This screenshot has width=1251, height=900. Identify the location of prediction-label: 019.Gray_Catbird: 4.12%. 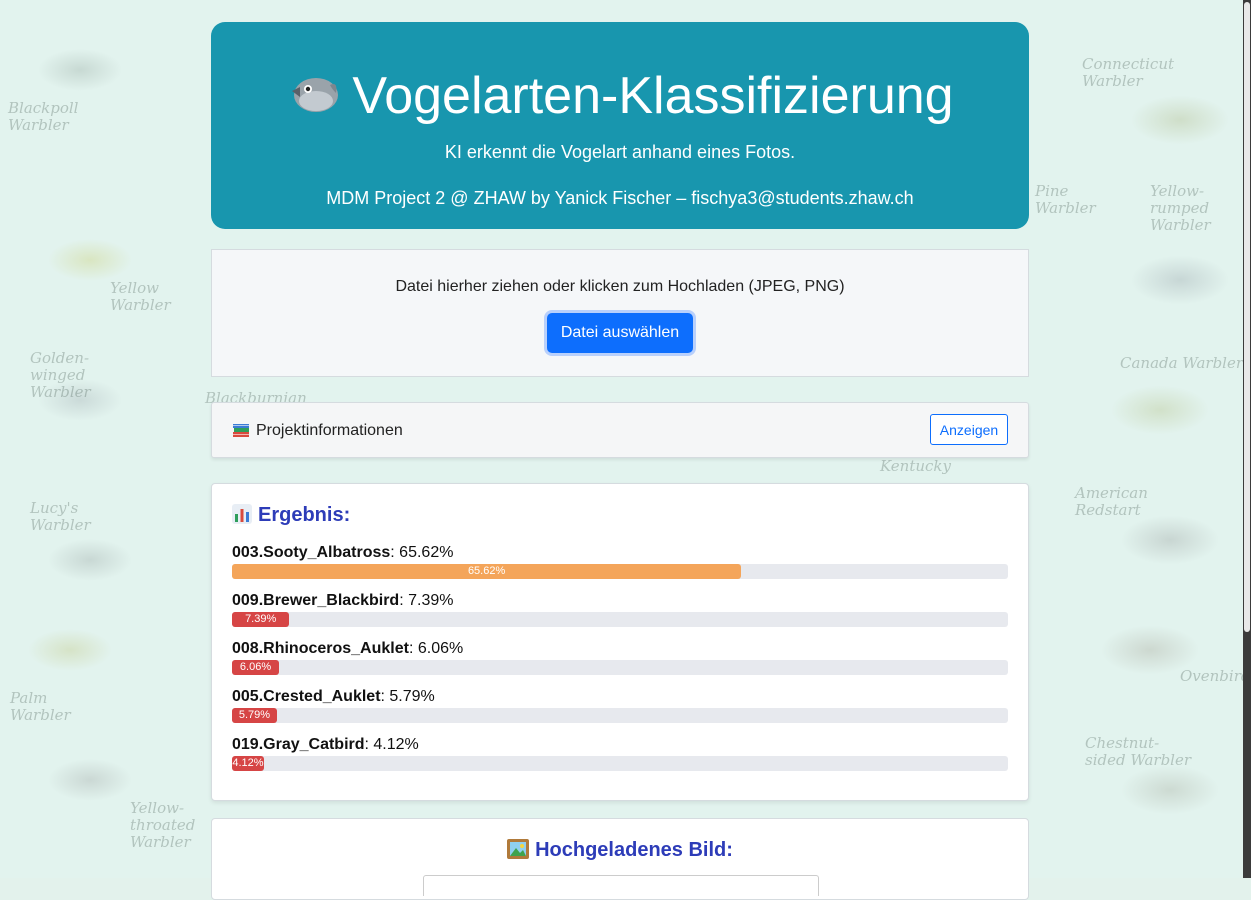
(325, 744).